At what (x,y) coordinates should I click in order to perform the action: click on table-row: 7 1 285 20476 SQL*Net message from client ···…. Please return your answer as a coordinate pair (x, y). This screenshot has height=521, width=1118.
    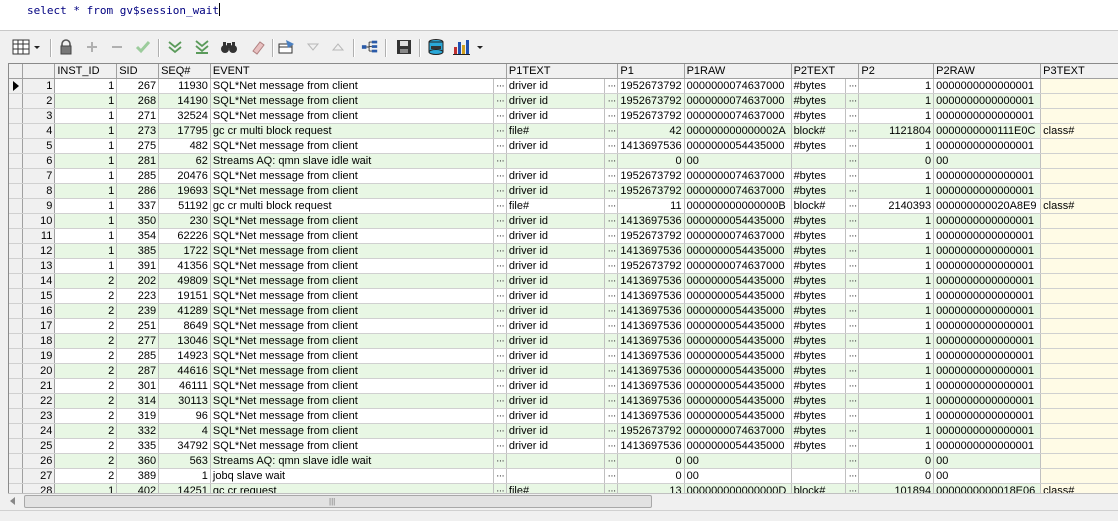
    Looking at the image, I should click on (563, 176).